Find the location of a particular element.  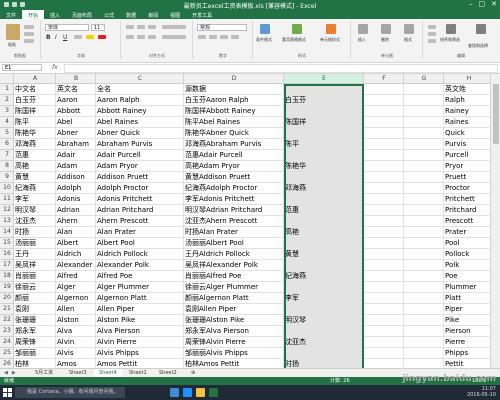

font-color-icon is located at coordinates (102, 37).